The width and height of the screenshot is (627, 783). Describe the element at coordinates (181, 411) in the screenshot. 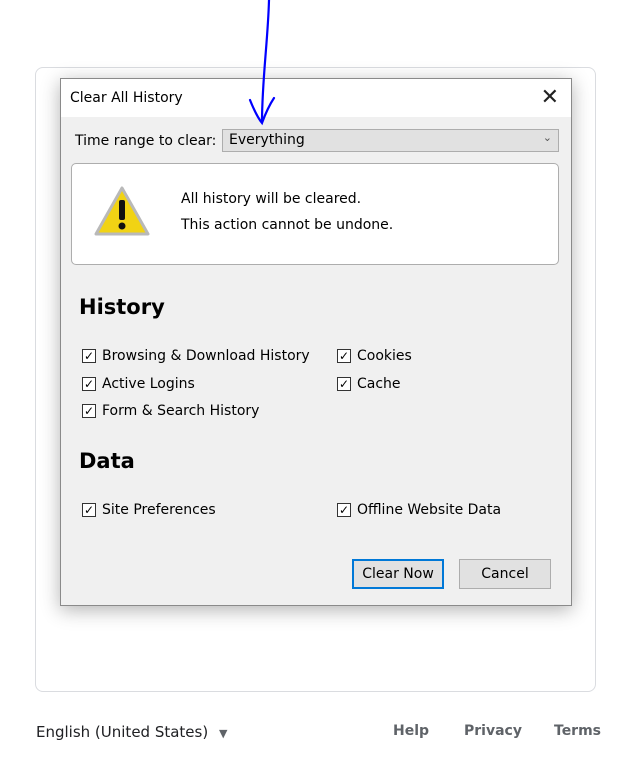

I see `checkbox-label: Form & Search History` at that location.